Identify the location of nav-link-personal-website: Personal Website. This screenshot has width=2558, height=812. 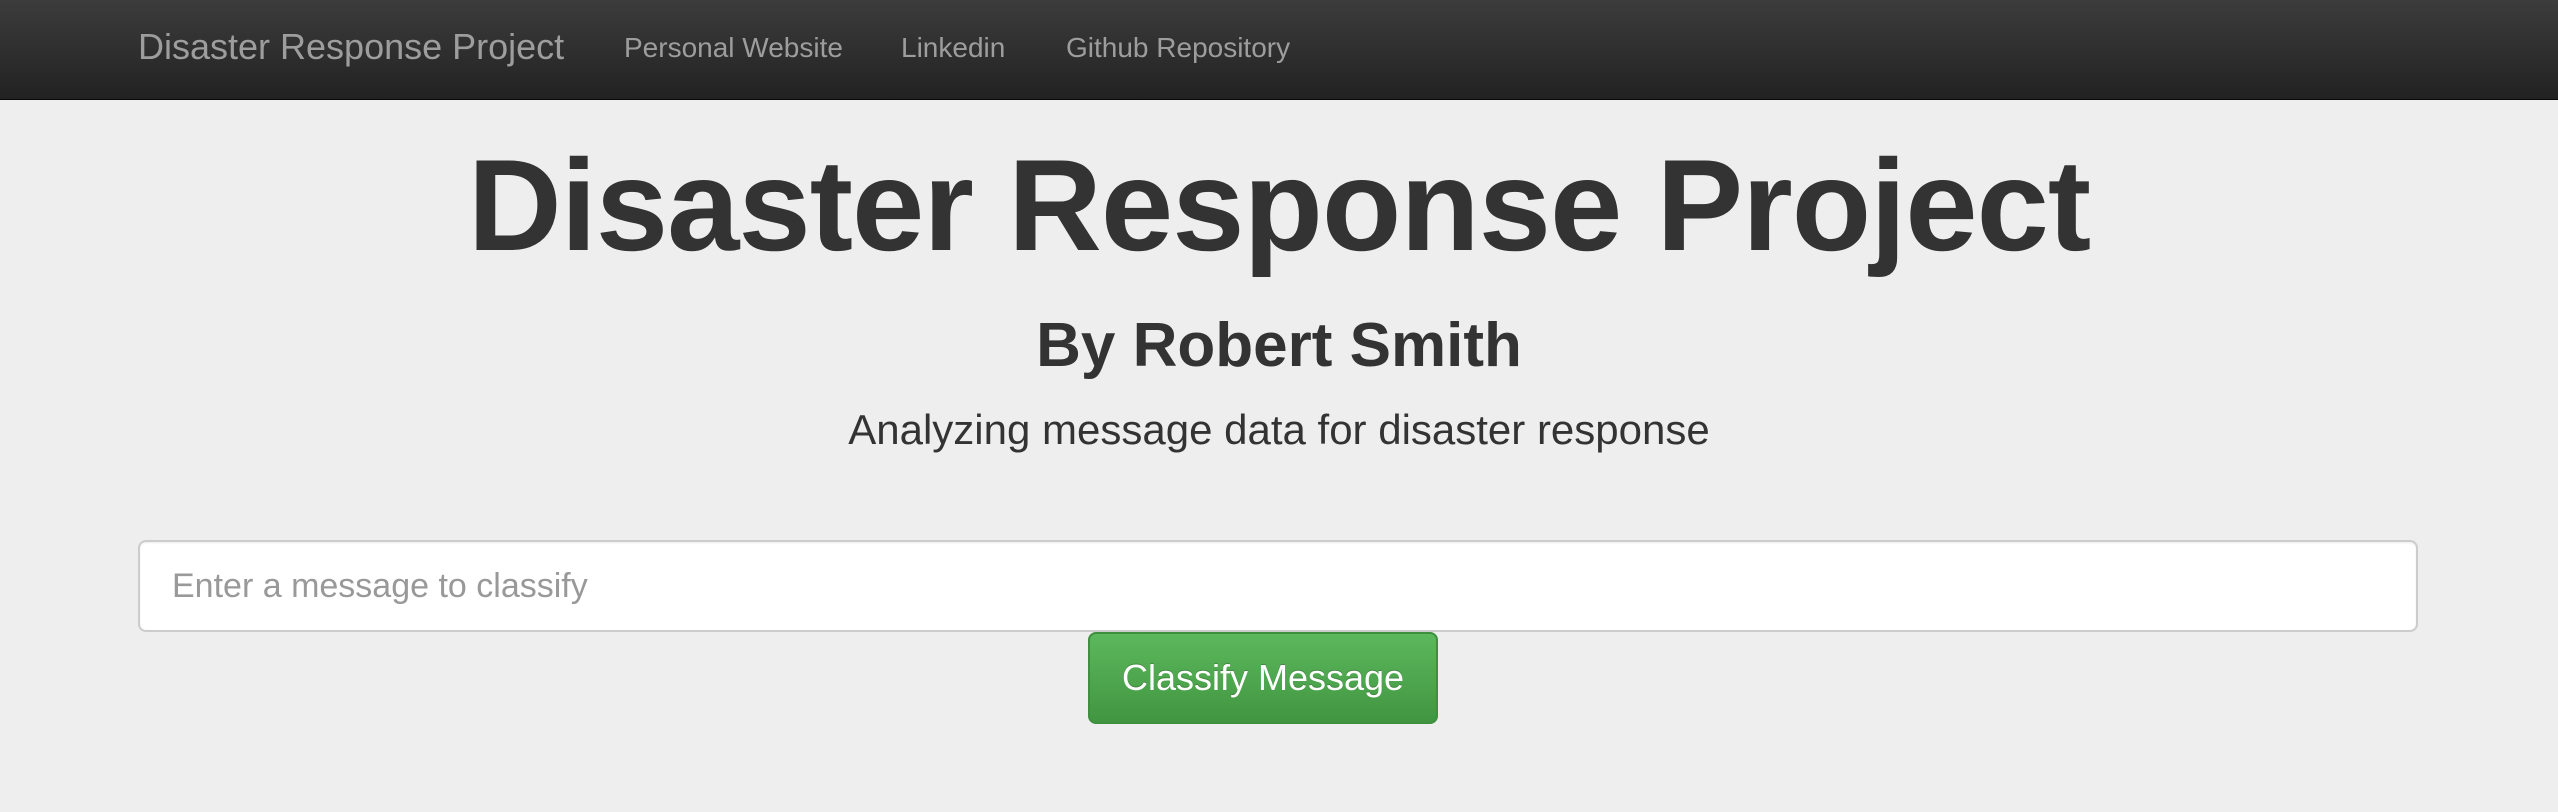
(733, 48).